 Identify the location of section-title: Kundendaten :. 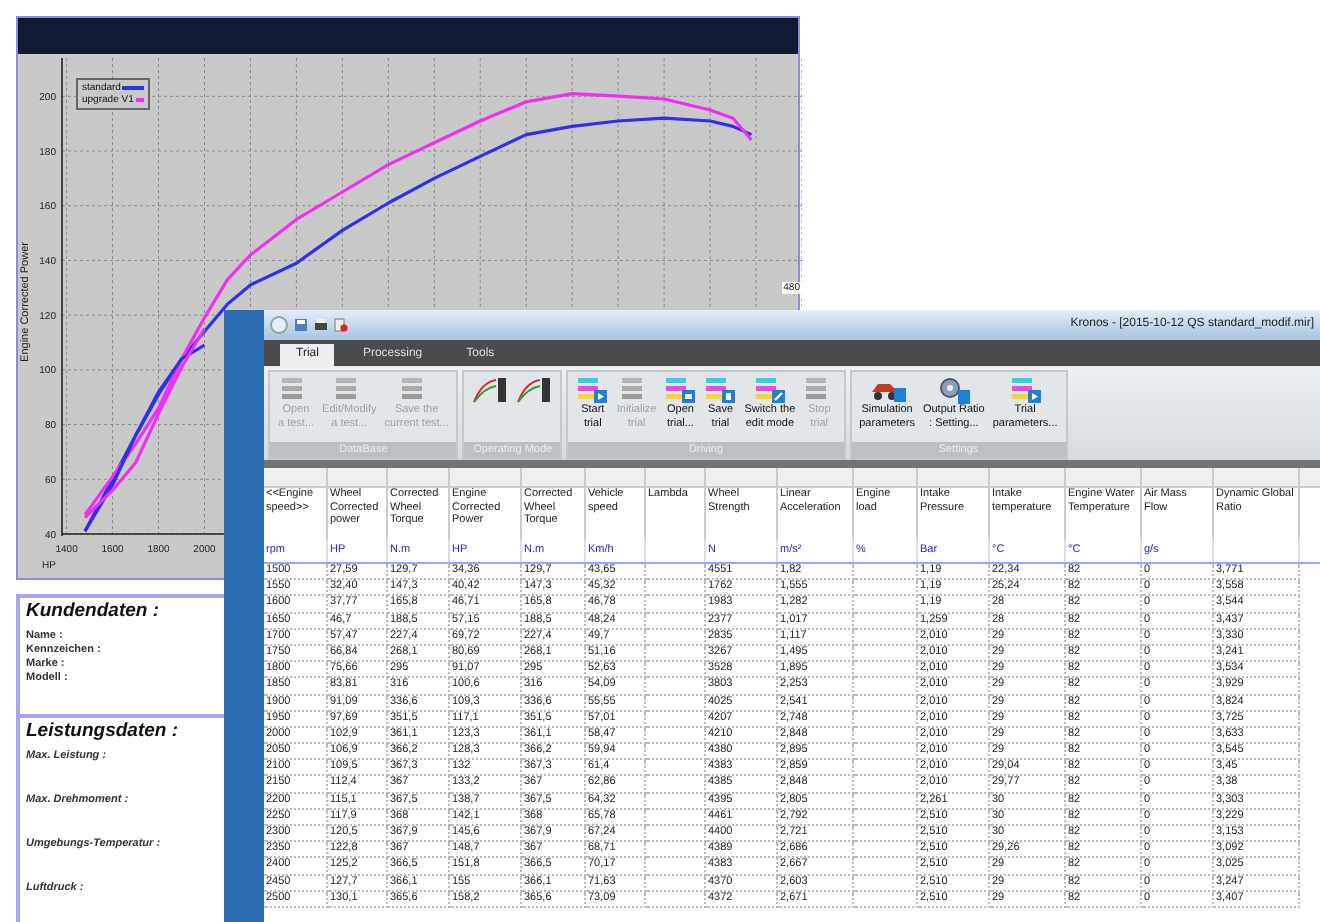
(93, 611).